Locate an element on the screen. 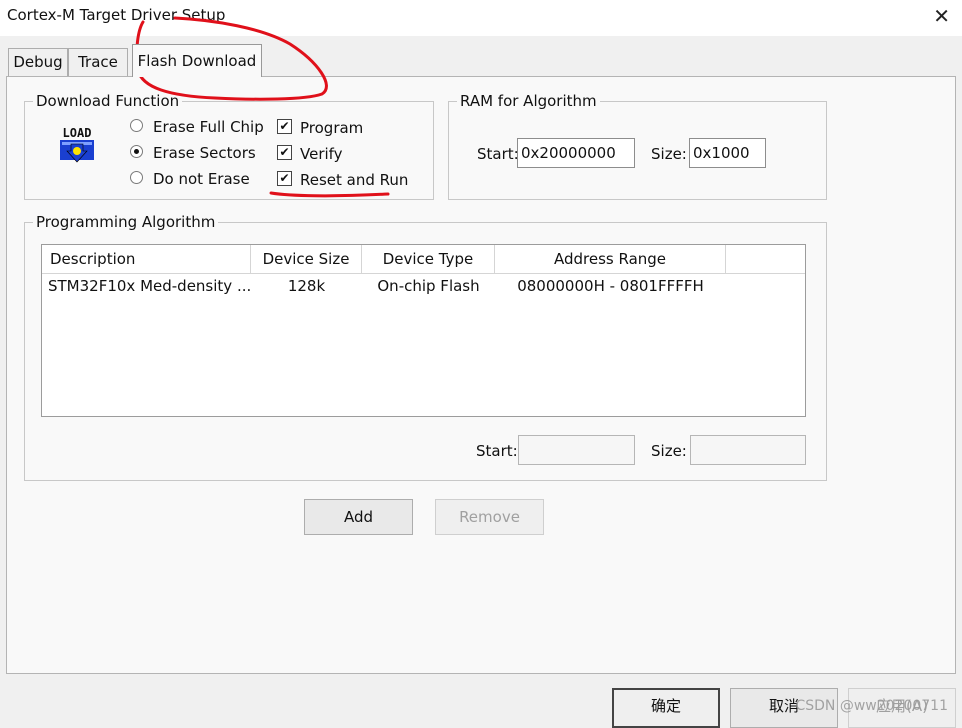 Image resolution: width=962 pixels, height=728 pixels. ram-size-input: 0x1000 is located at coordinates (727, 153).